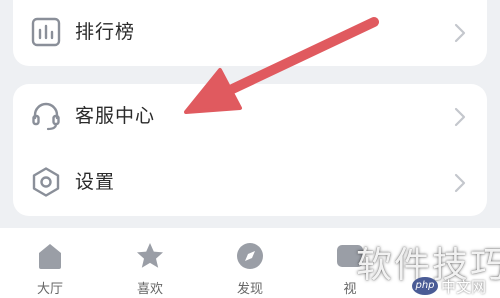 This screenshot has height=298, width=500. Describe the element at coordinates (46, 116) in the screenshot. I see `headset-icon` at that location.